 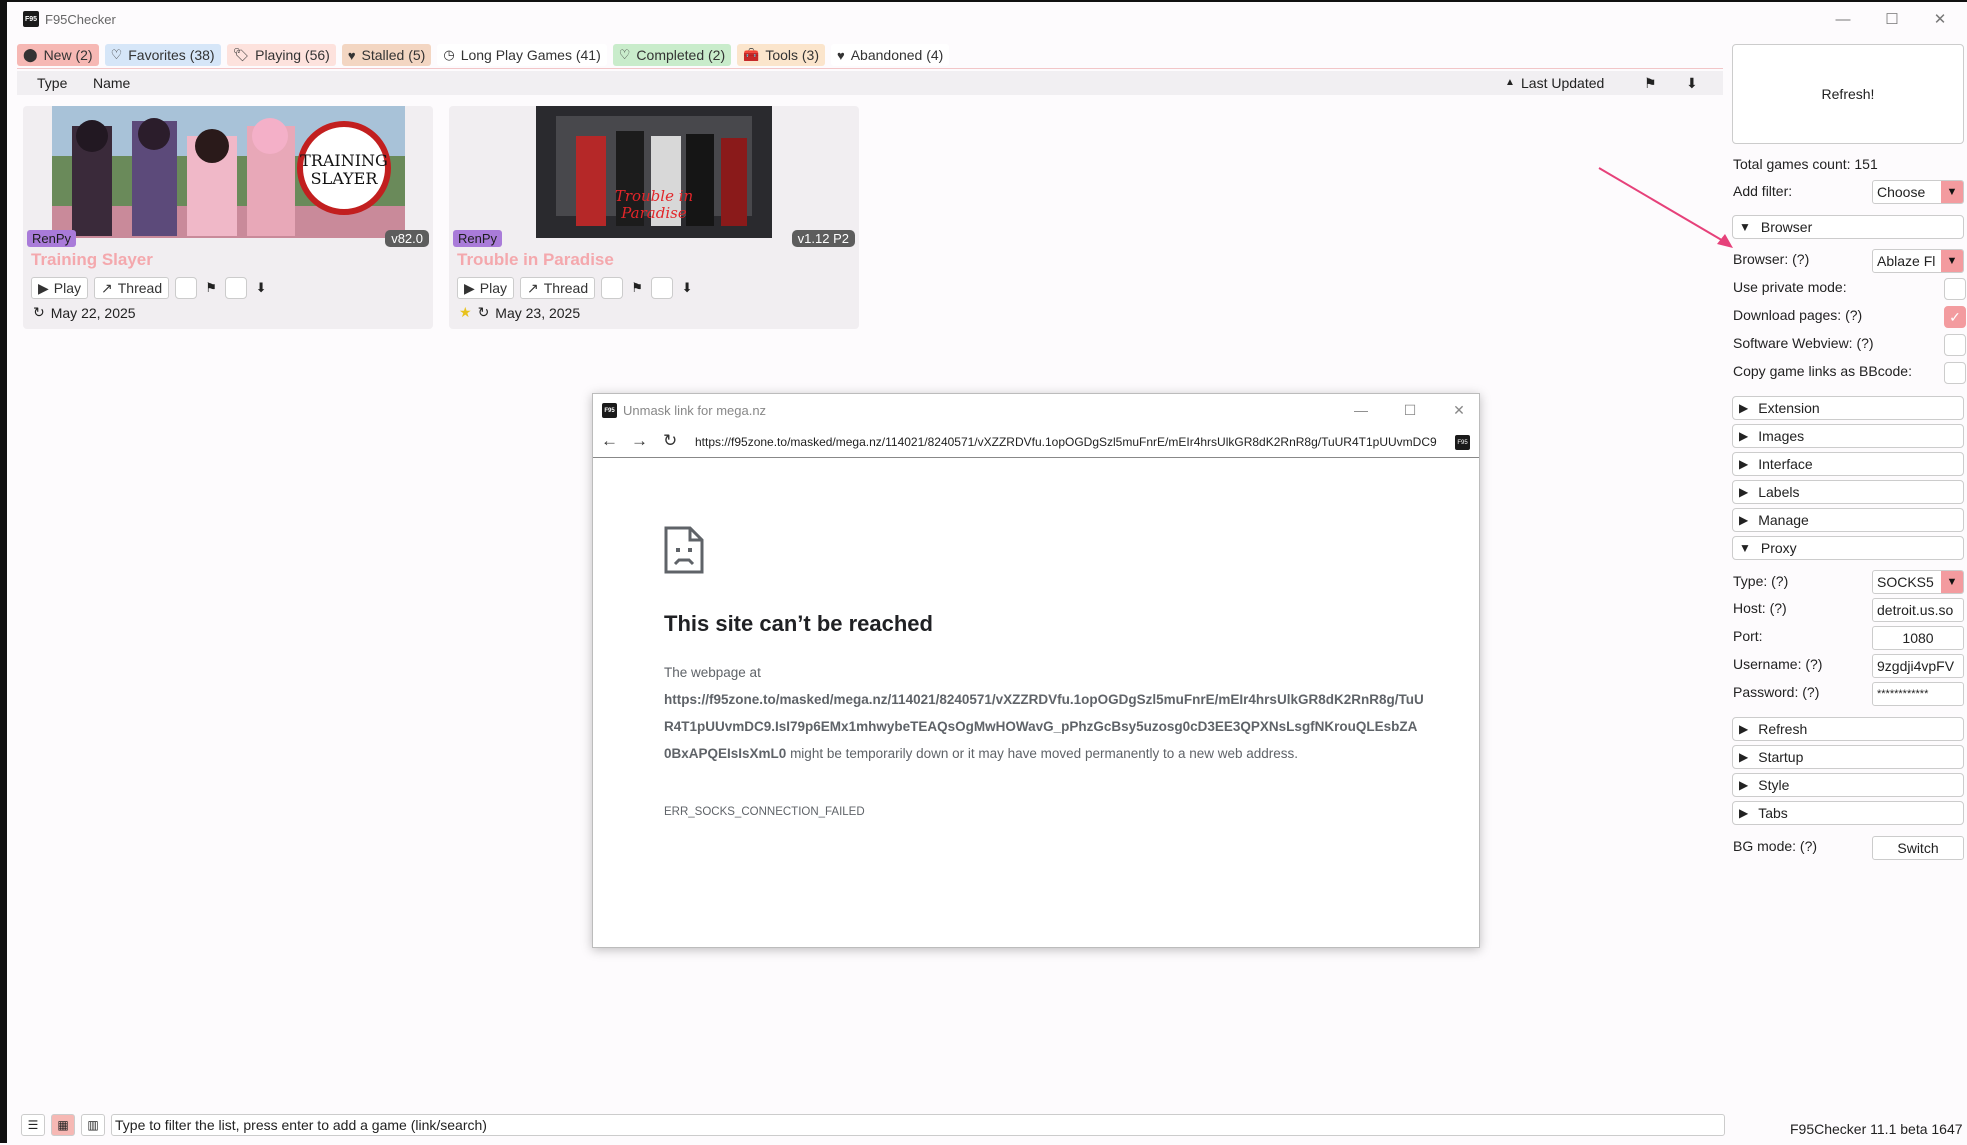 What do you see at coordinates (1410, 410) in the screenshot?
I see `maximize-button: ☐` at bounding box center [1410, 410].